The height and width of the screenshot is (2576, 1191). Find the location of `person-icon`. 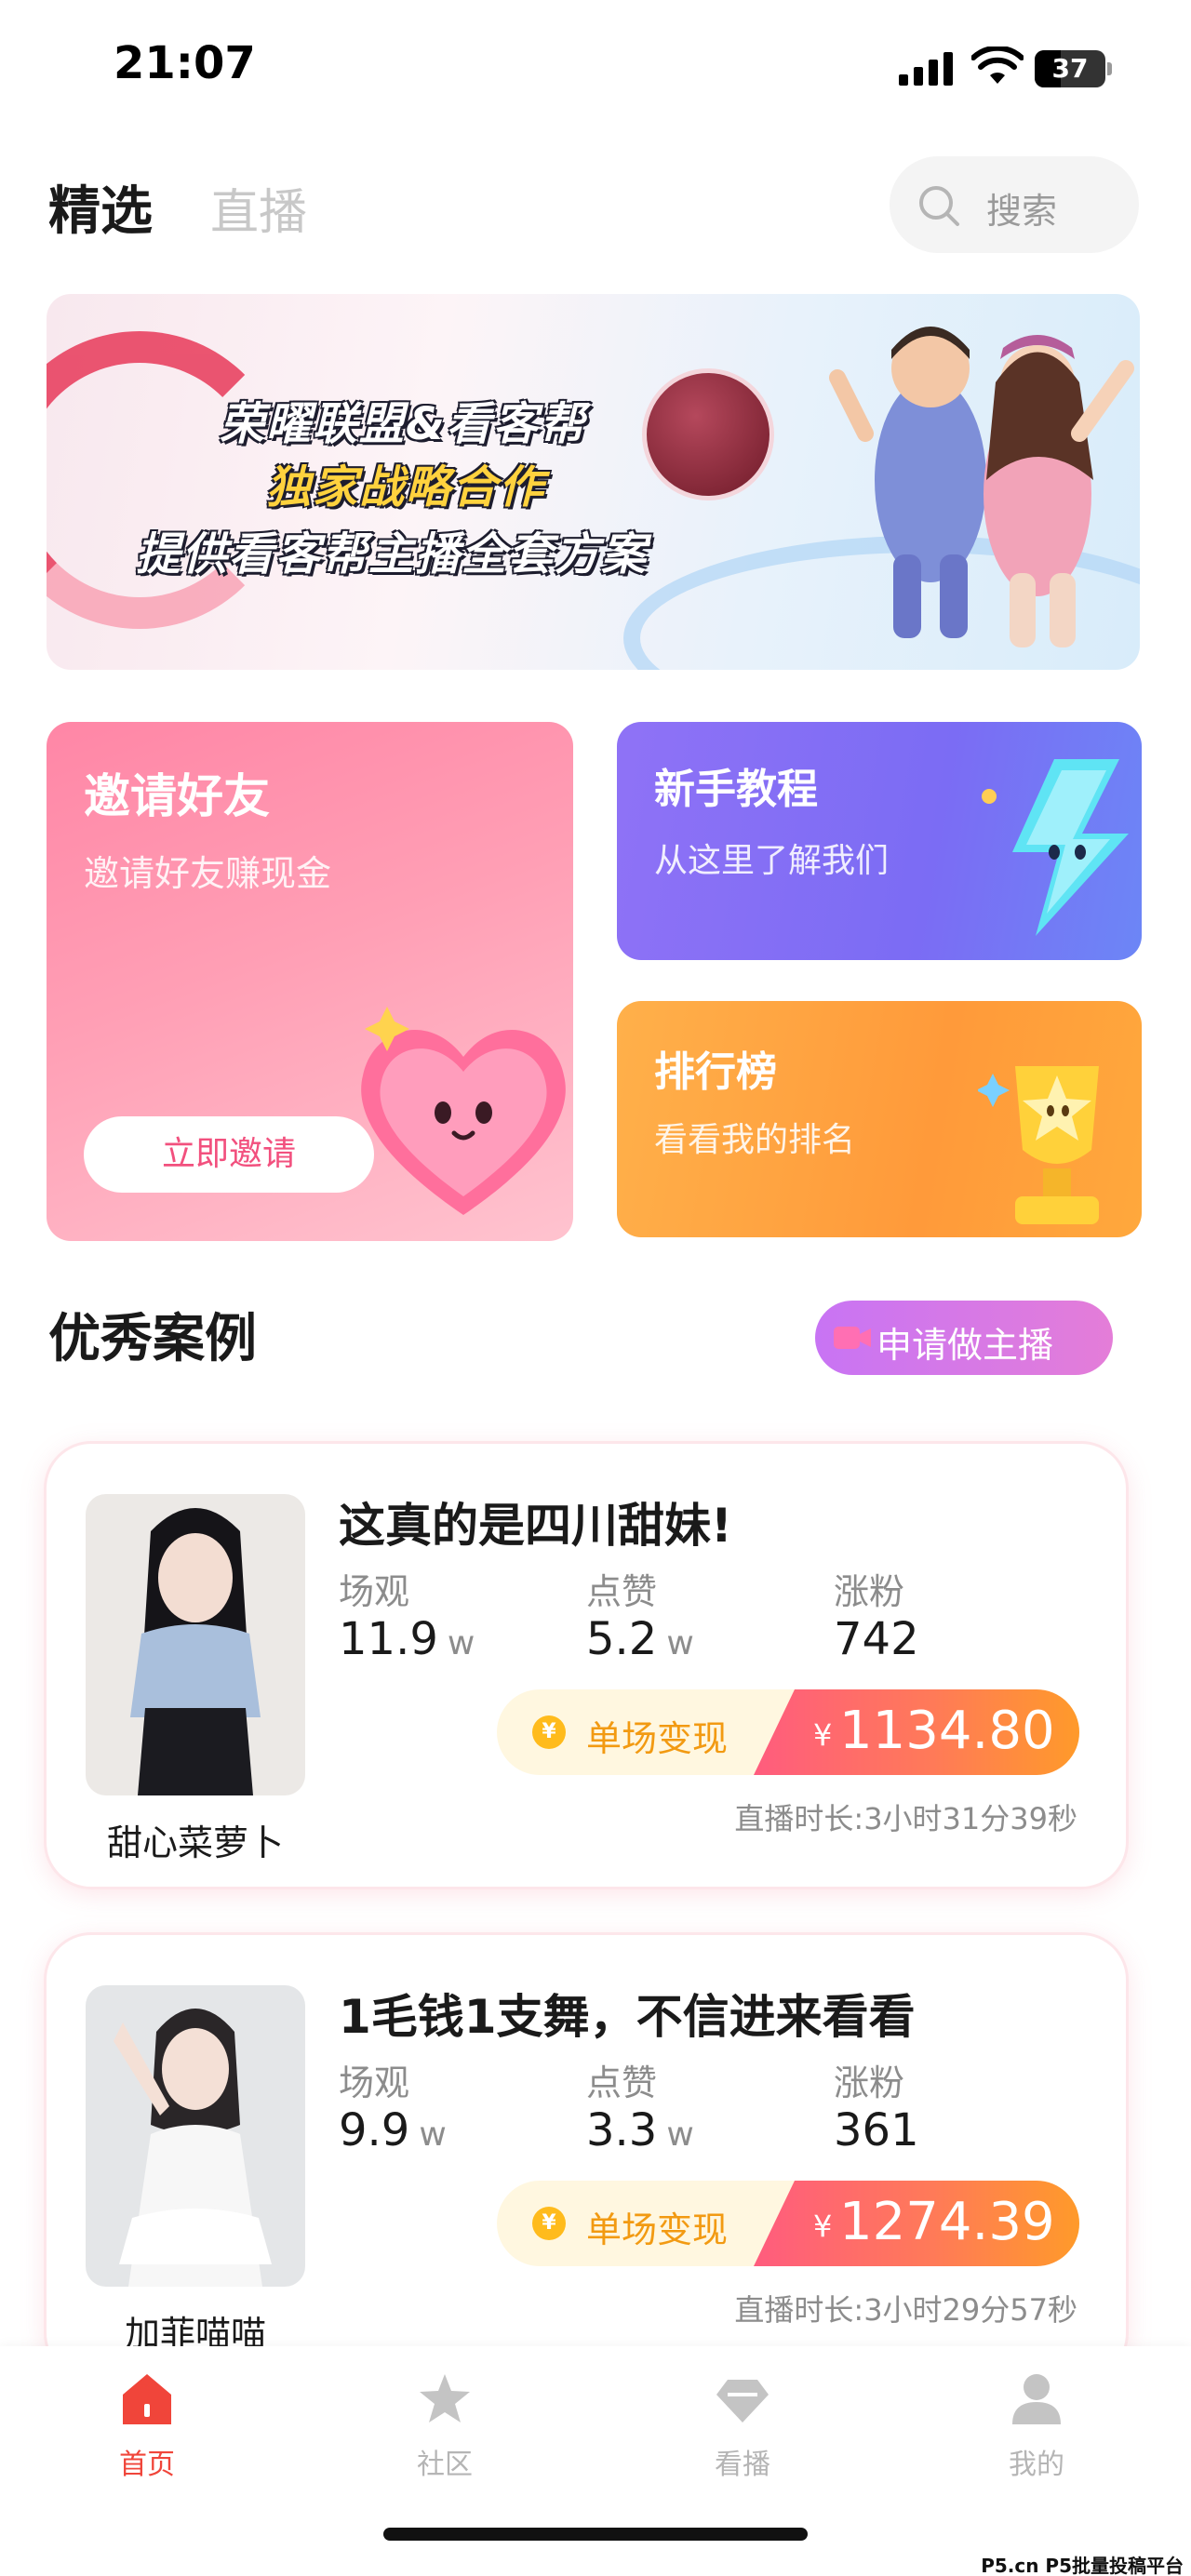

person-icon is located at coordinates (1036, 2399).